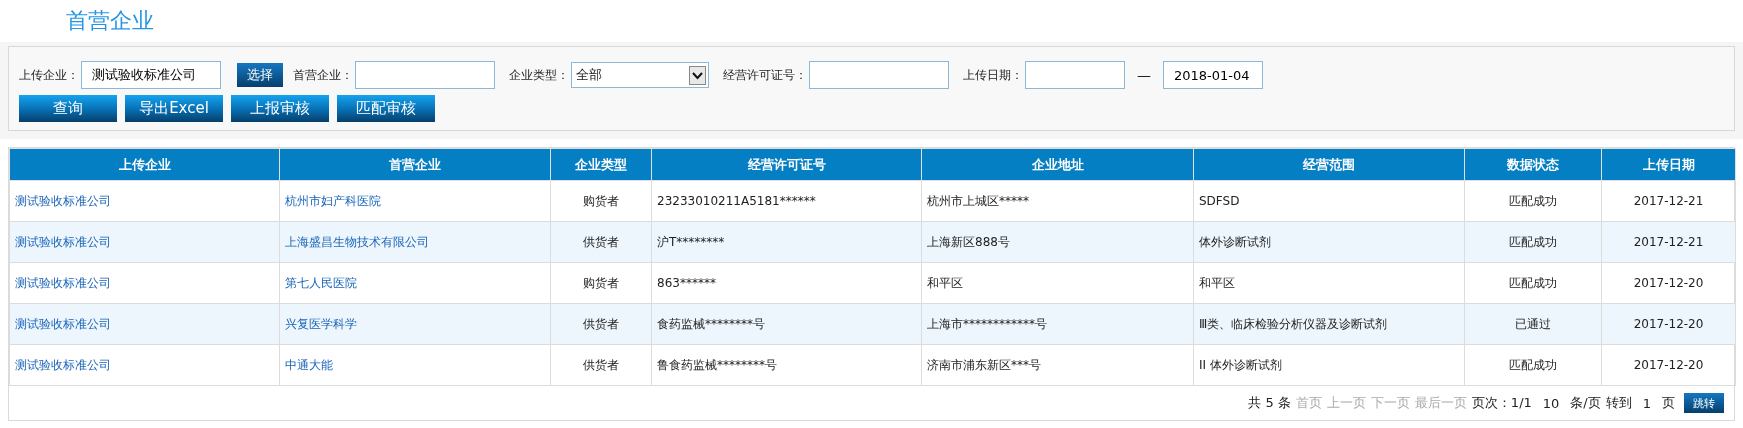  What do you see at coordinates (280, 108) in the screenshot?
I see `action-button: 上报审核` at bounding box center [280, 108].